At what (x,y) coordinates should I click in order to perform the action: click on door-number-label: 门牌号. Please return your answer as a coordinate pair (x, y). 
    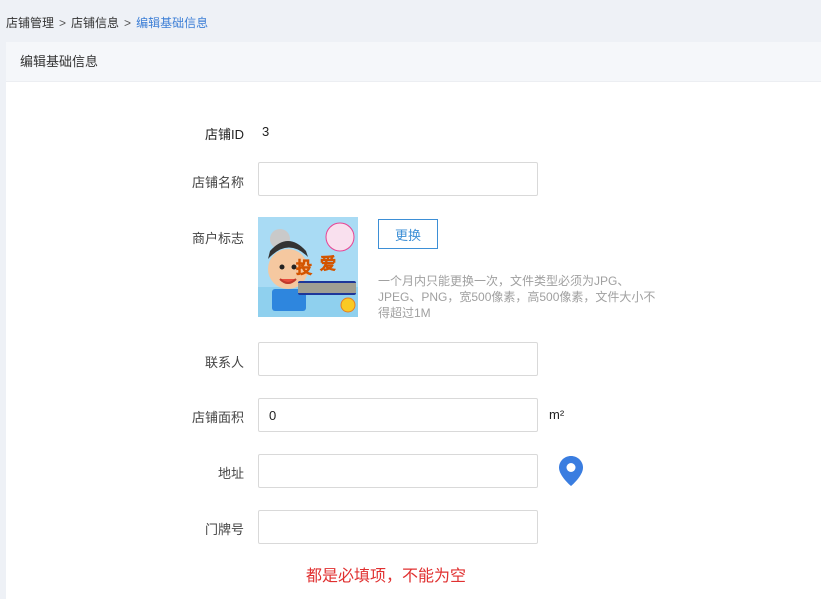
    Looking at the image, I should click on (224, 529).